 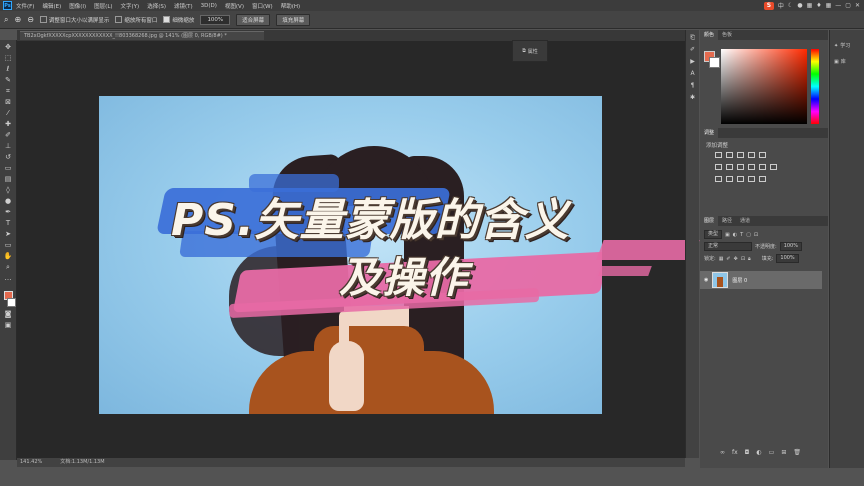 I want to click on filter-adjust-icon: ◐, so click(x=735, y=235).